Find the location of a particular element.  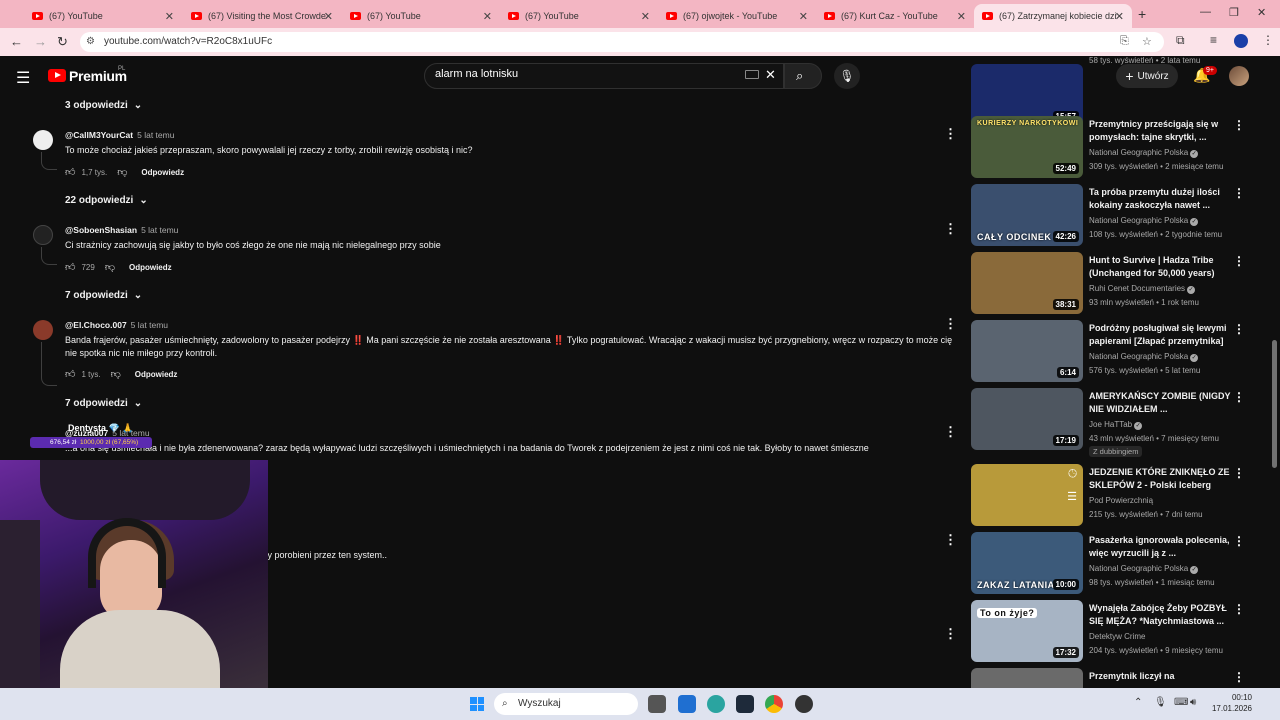

voice-search-icon: 🎙 is located at coordinates (847, 76).